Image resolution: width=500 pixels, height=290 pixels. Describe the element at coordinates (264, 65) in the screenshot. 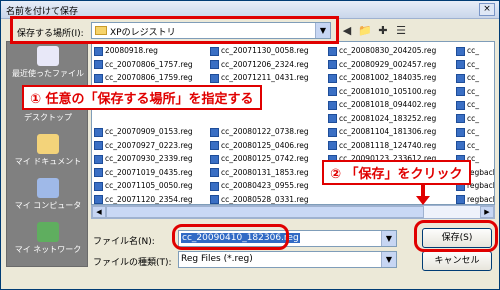

I see `file-item: cc_20071206_2324.reg` at that location.